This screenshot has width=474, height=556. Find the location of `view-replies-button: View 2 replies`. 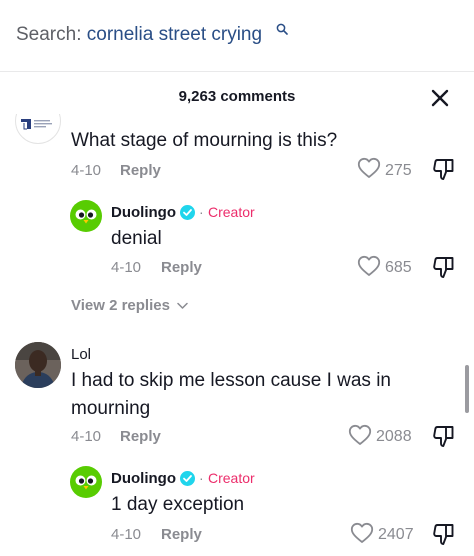

view-replies-button: View 2 replies is located at coordinates (129, 305).